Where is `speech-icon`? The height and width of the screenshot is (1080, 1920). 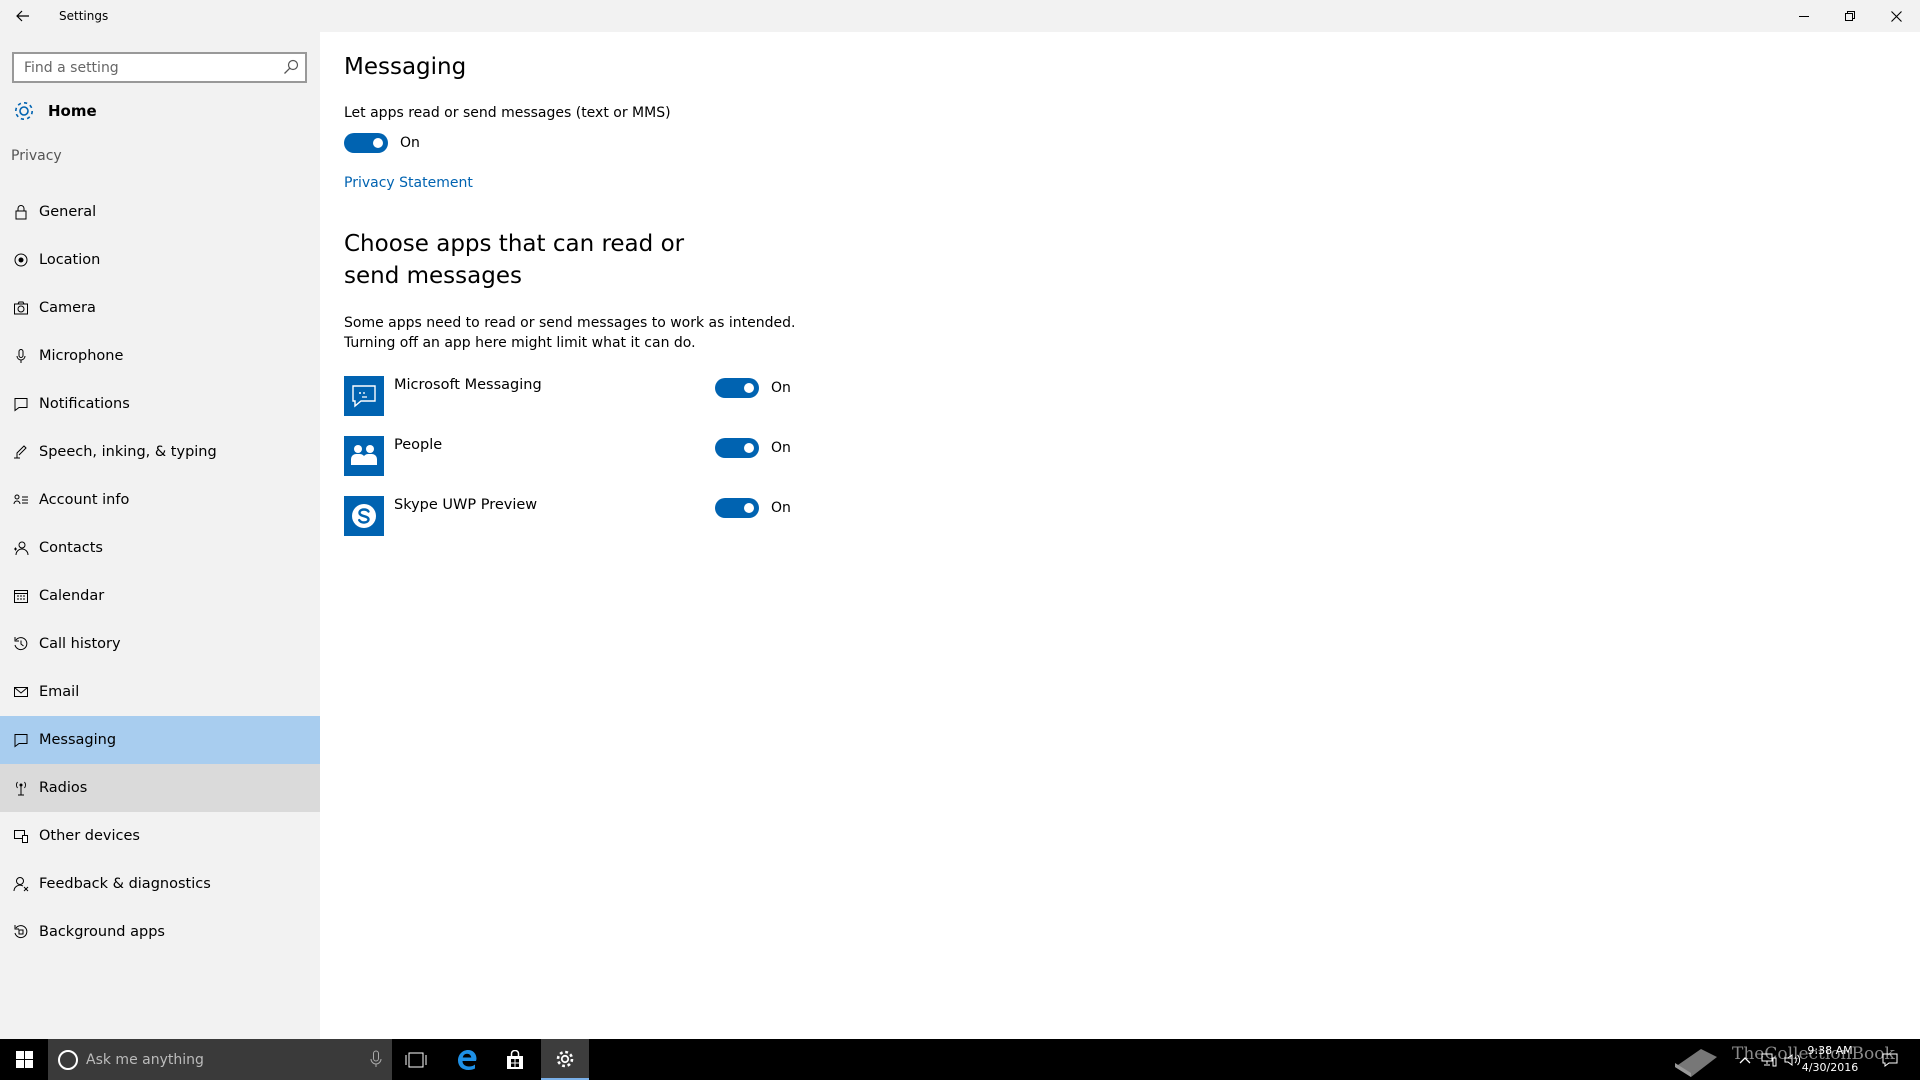
speech-icon is located at coordinates (19, 452).